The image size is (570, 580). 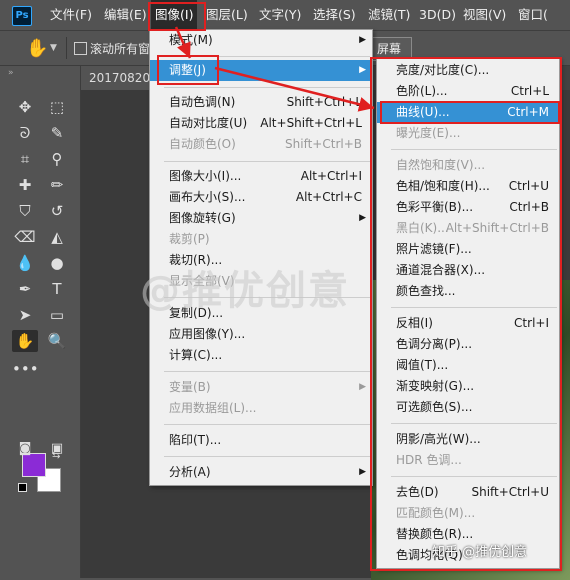 What do you see at coordinates (25, 211) in the screenshot?
I see `clone-stamp-tool-icon: ⛉` at bounding box center [25, 211].